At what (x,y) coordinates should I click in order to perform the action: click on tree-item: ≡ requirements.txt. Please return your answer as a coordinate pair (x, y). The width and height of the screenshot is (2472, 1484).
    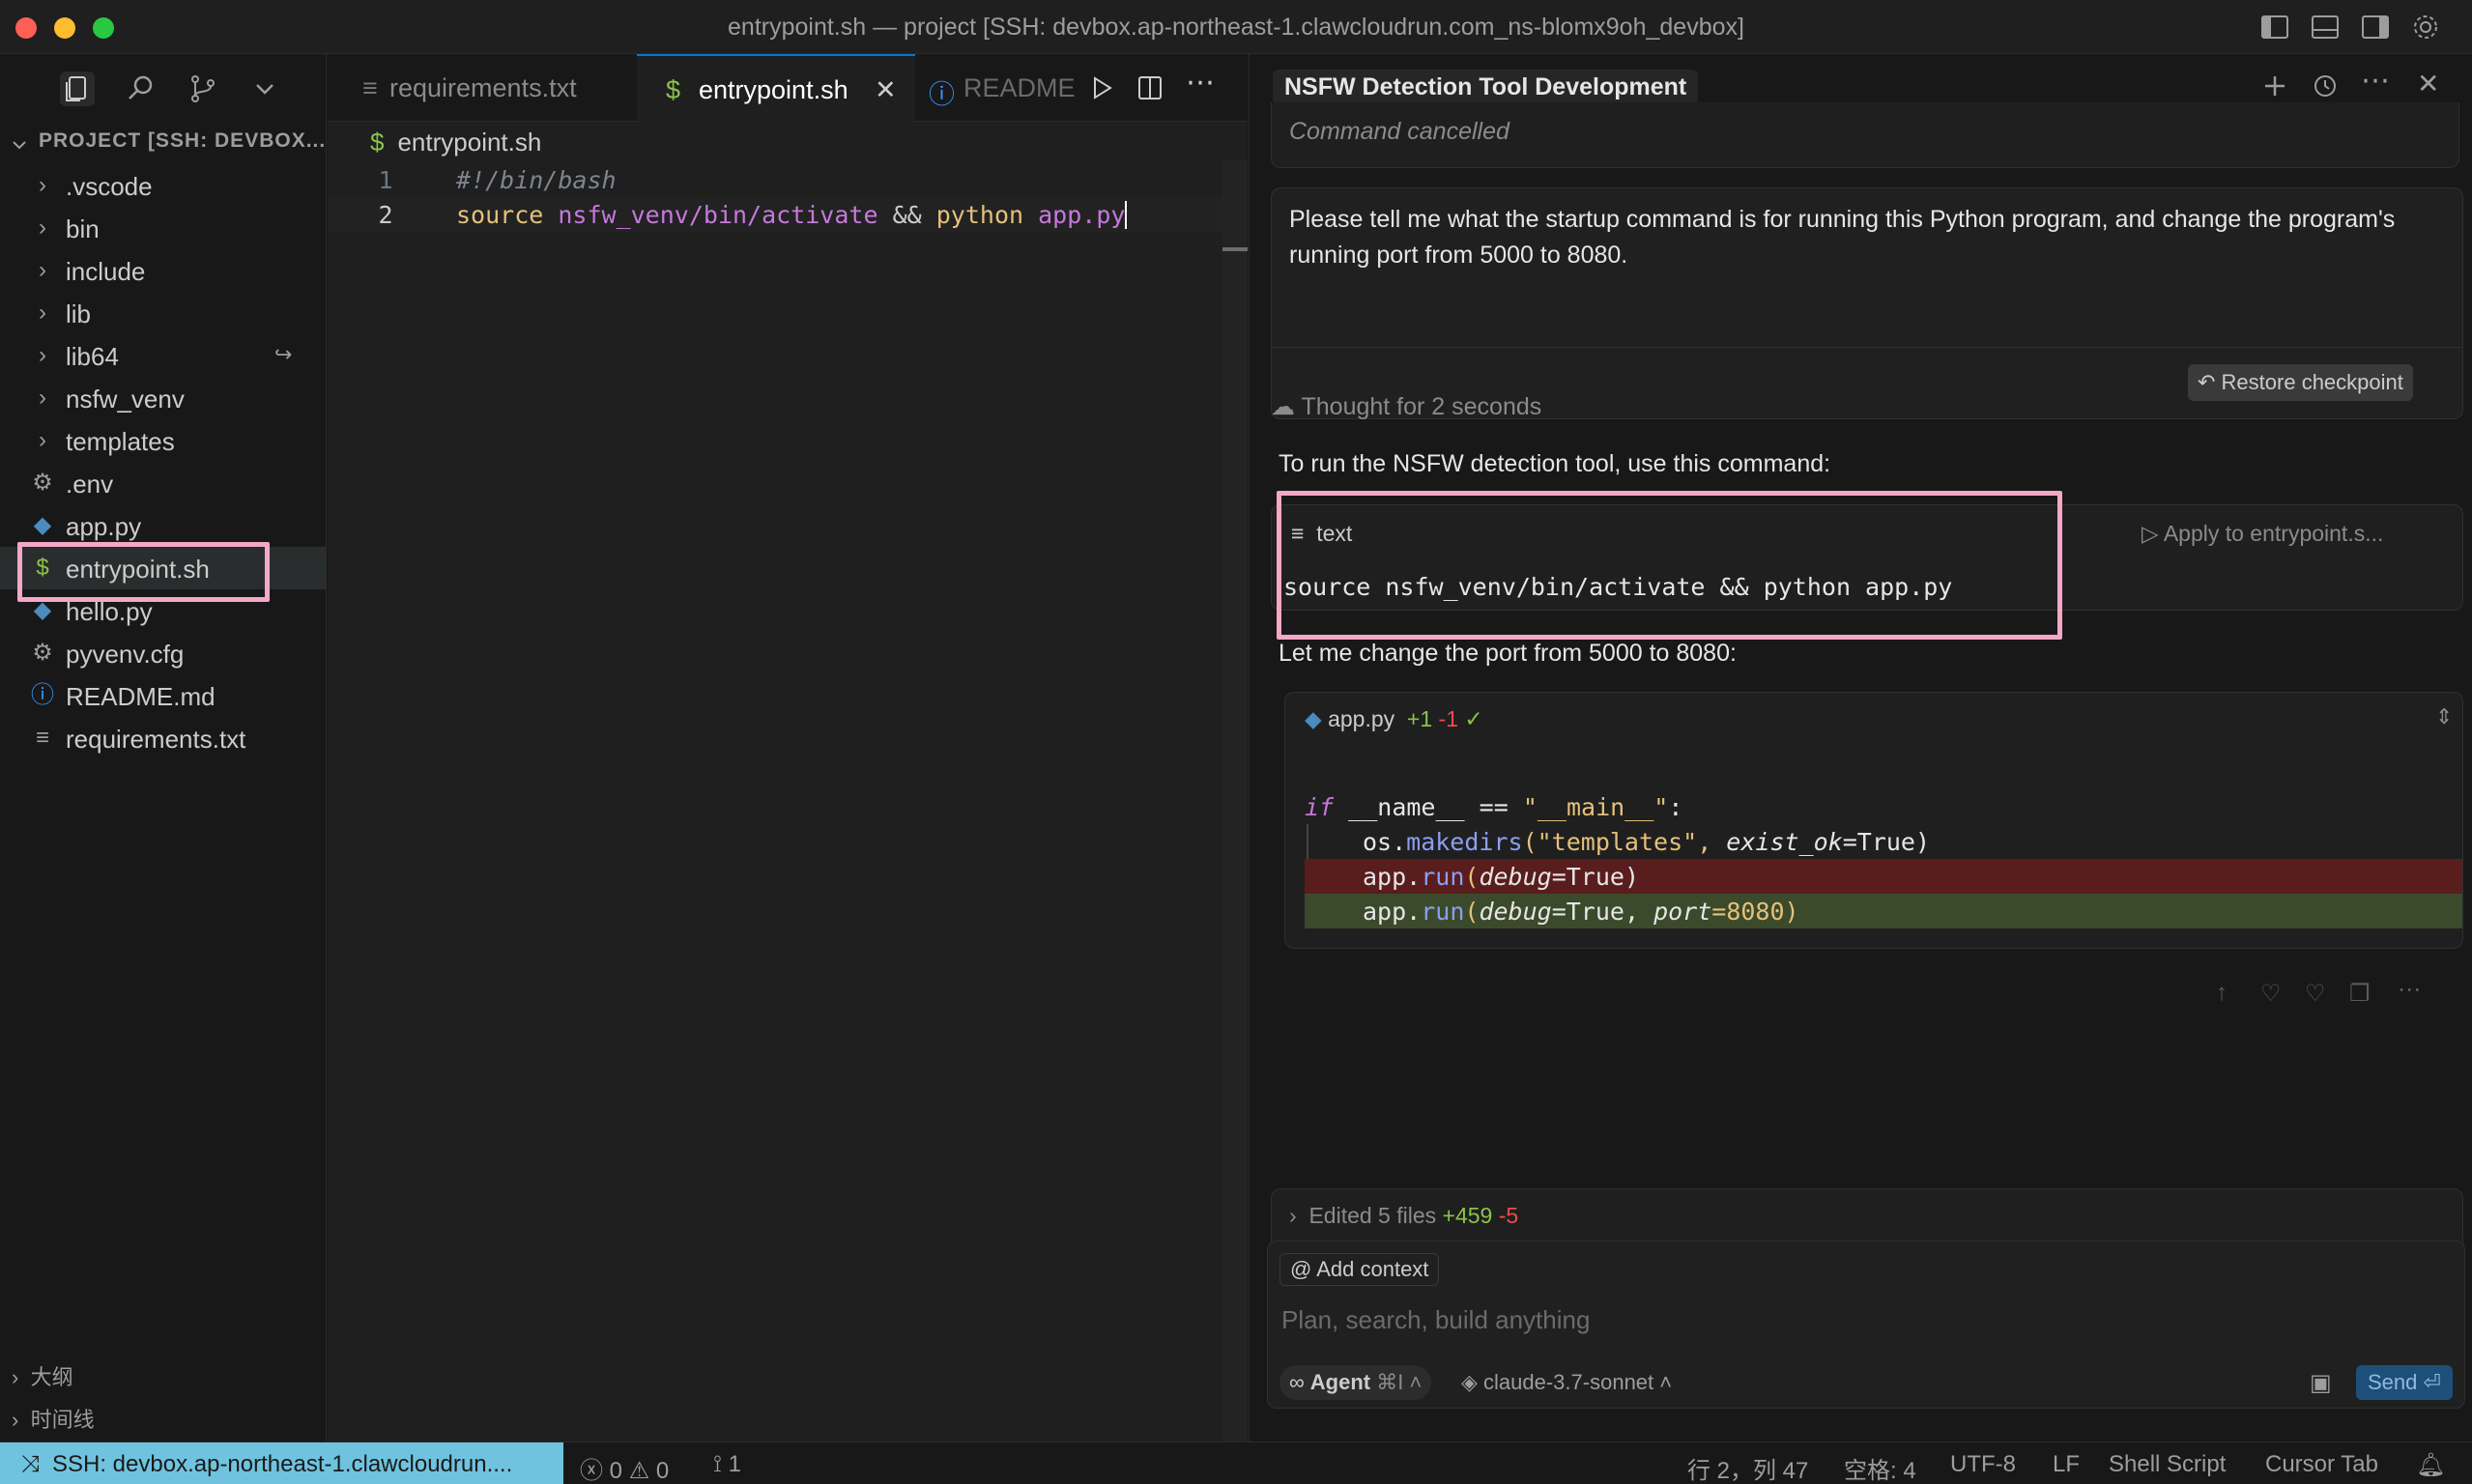
    Looking at the image, I should click on (163, 738).